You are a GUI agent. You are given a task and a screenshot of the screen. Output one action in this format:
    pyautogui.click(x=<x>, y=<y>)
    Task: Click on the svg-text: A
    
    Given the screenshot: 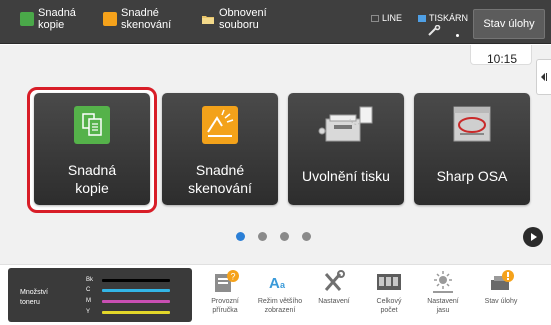 What is the action you would take?
    pyautogui.click(x=274, y=283)
    